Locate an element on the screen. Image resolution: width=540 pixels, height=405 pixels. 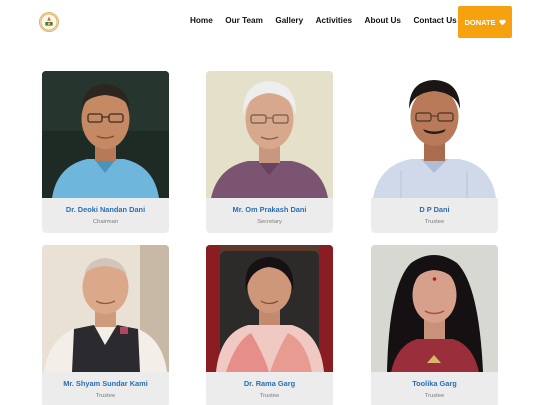
team-card: Dr. Rama Garg Trustee is located at coordinates (269, 325).